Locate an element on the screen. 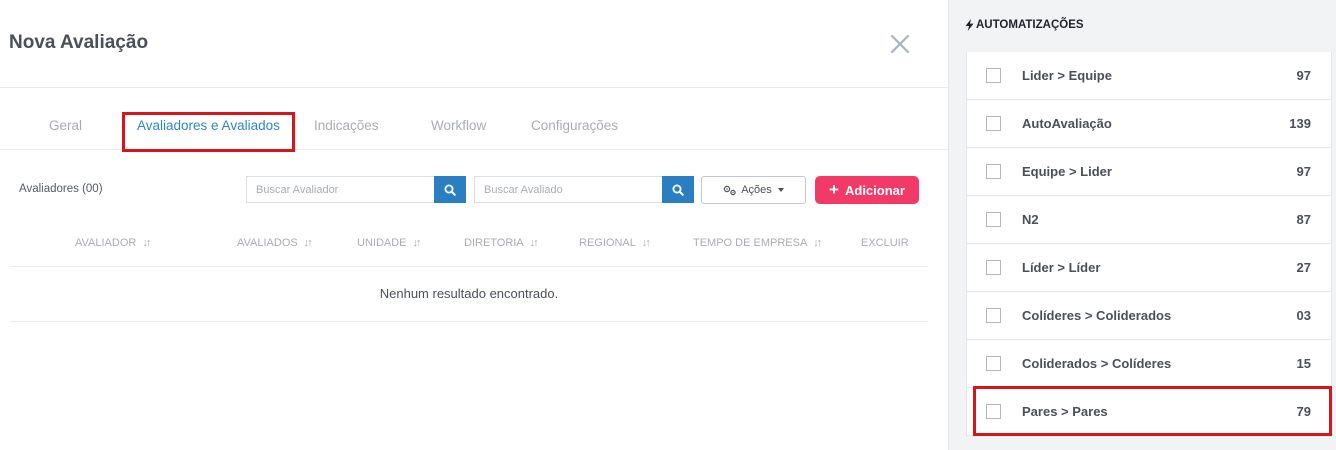 The image size is (1336, 450). close-button is located at coordinates (900, 44).